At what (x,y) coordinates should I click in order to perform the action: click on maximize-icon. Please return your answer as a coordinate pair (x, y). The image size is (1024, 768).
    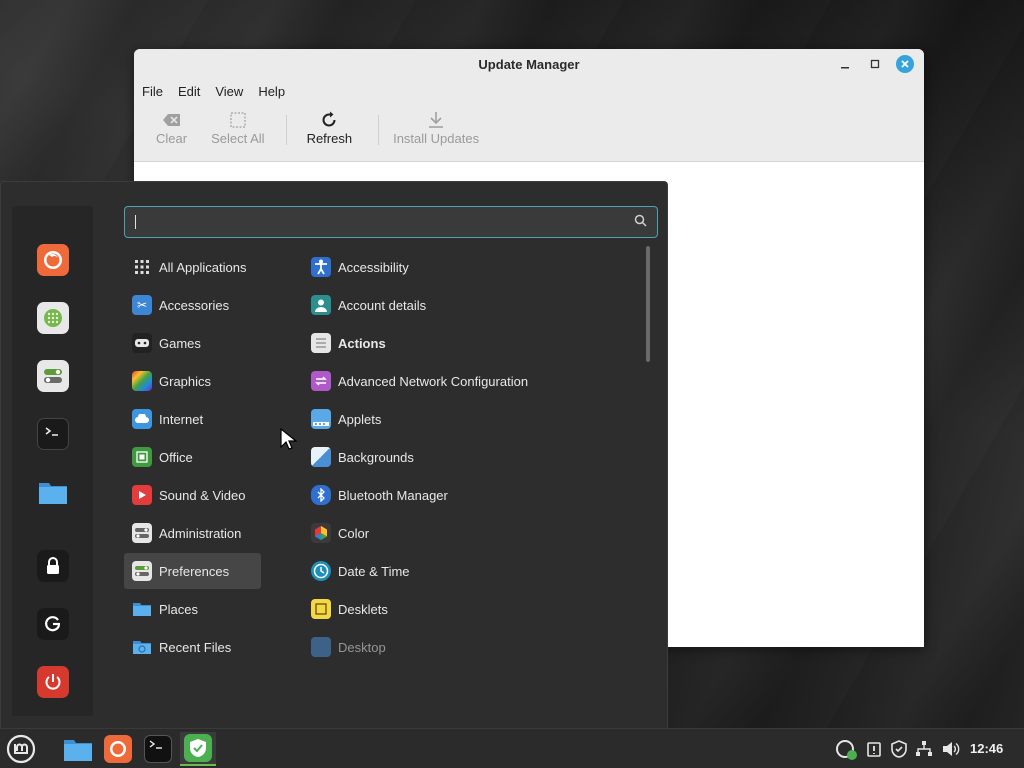
    Looking at the image, I should click on (875, 64).